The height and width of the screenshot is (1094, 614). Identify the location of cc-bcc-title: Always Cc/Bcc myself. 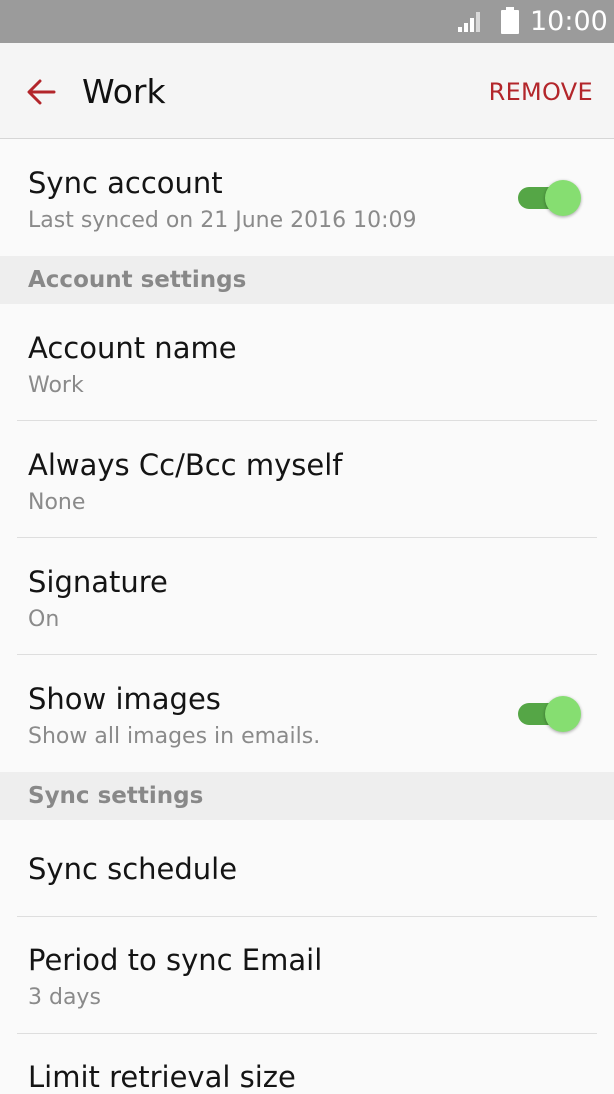
(185, 465).